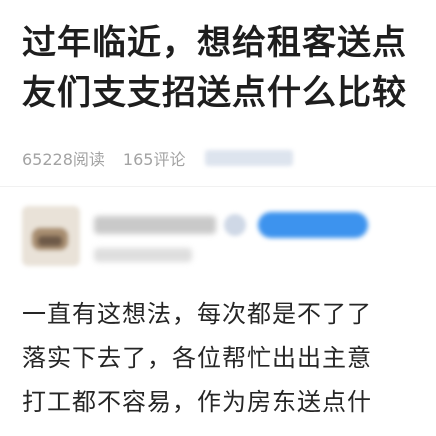 The height and width of the screenshot is (436, 436). I want to click on post-title-line: 过年临近，想给租客送点, so click(214, 43).